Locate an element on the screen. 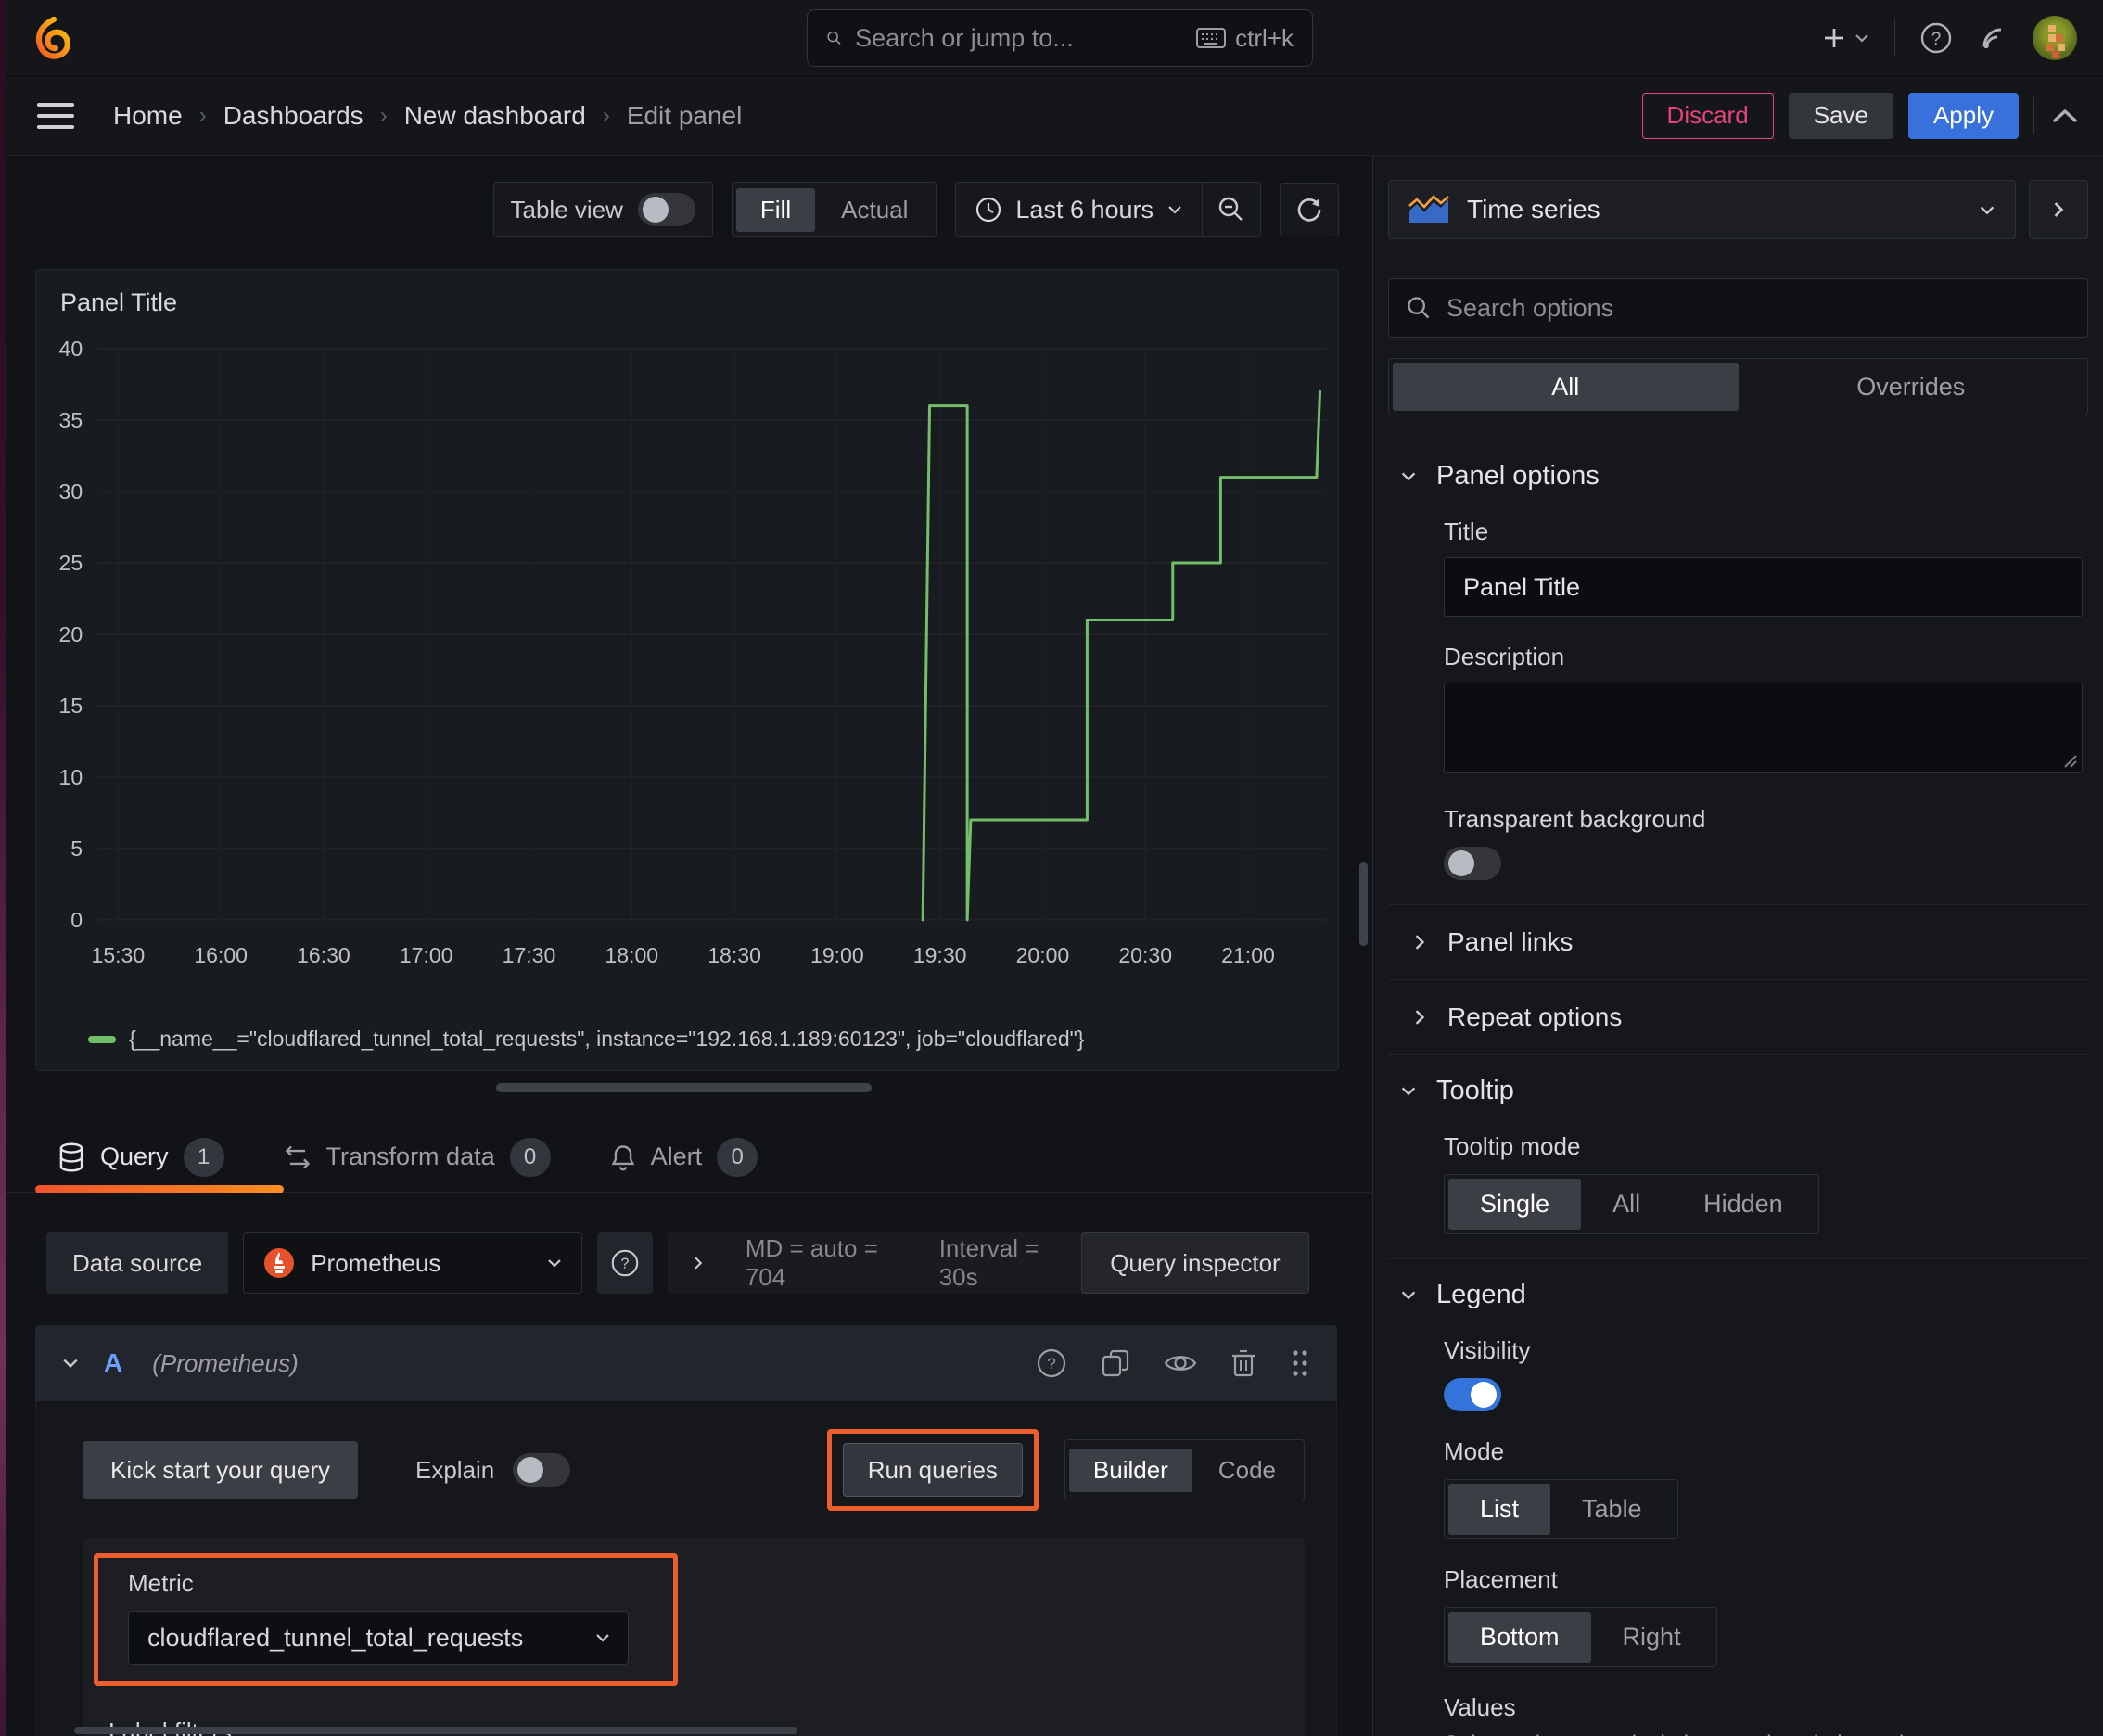 The width and height of the screenshot is (2103, 1736). option-bottom: Bottom is located at coordinates (1519, 1637).